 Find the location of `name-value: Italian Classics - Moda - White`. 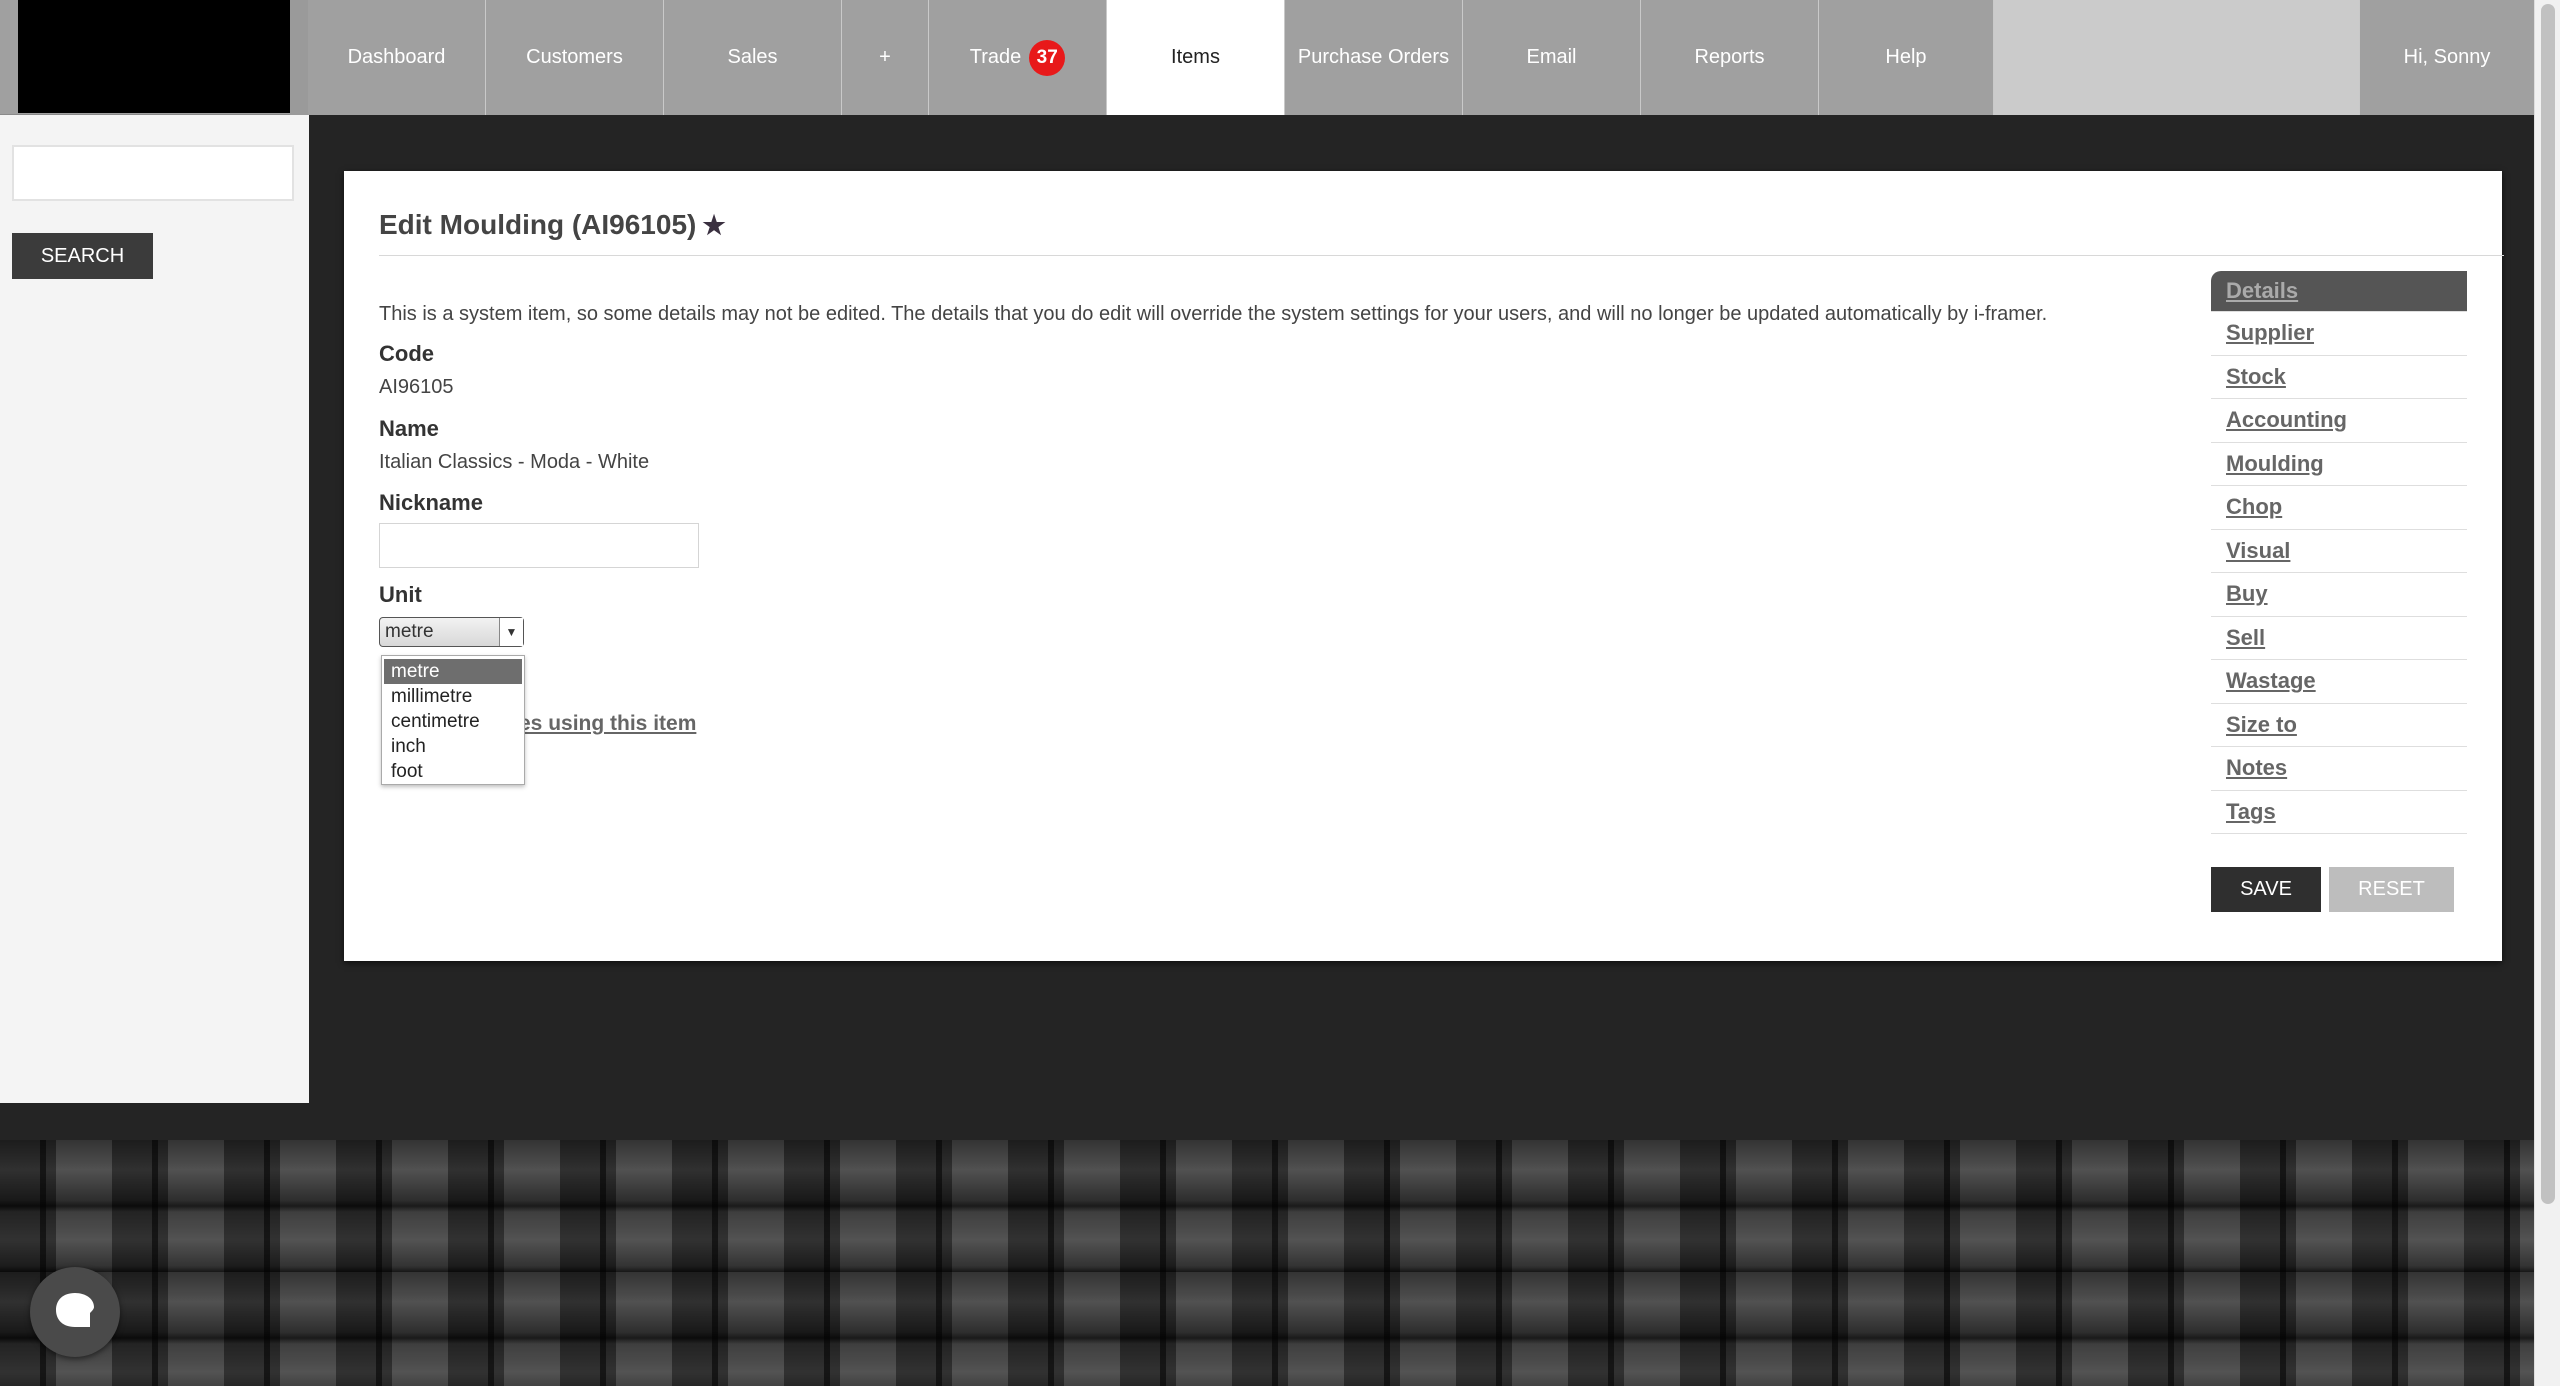

name-value: Italian Classics - Moda - White is located at coordinates (514, 462).